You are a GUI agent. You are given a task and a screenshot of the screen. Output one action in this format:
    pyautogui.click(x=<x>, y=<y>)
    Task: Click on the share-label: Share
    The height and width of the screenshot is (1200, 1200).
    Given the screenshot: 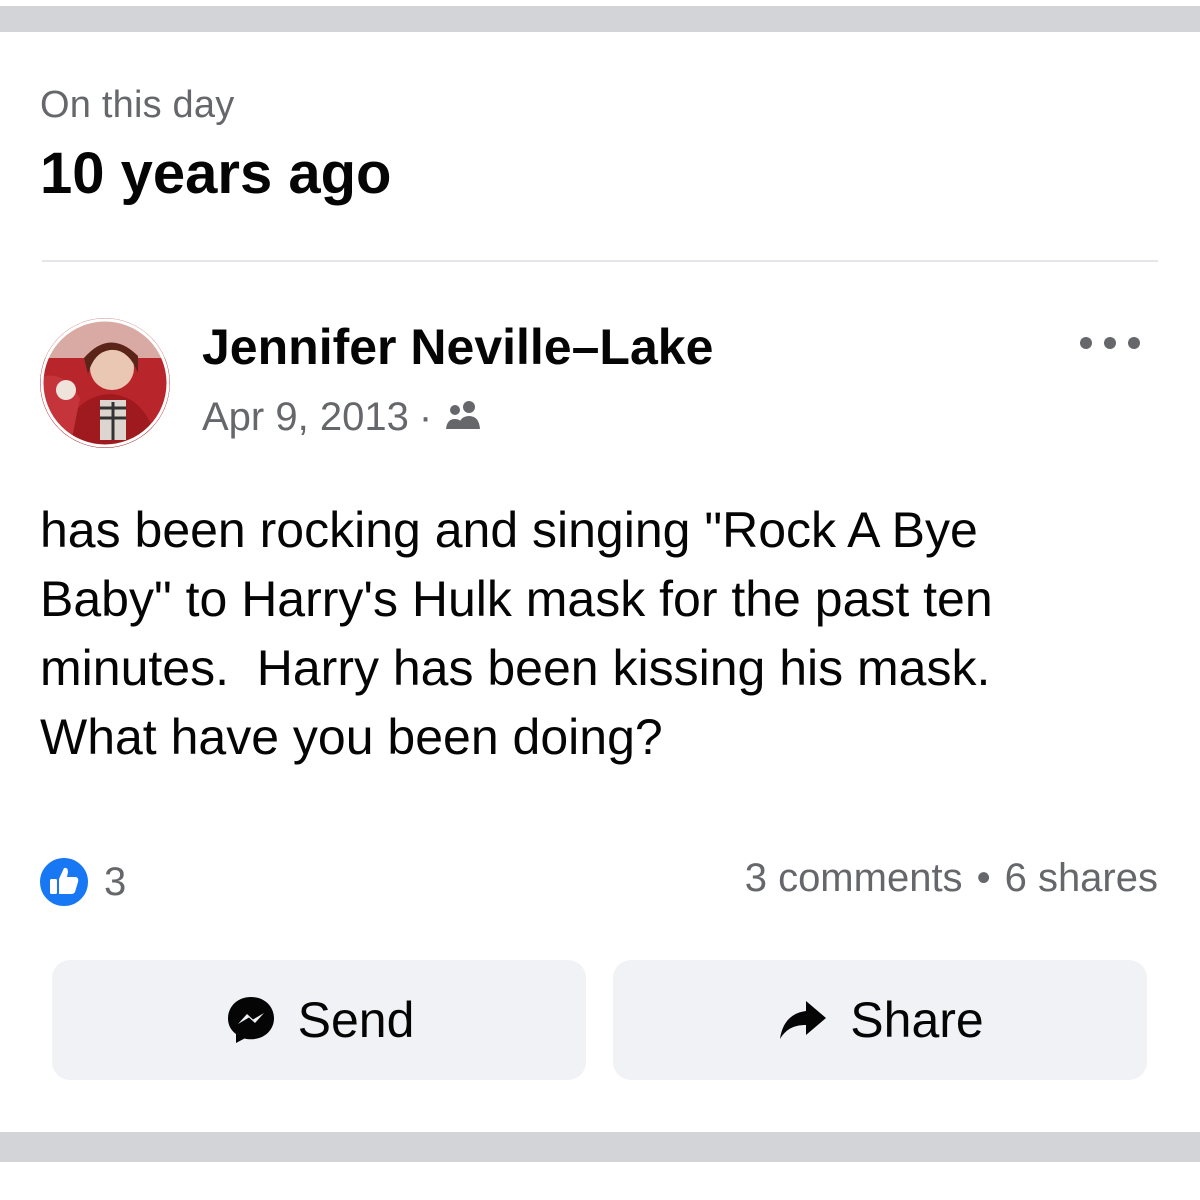 What is the action you would take?
    pyautogui.click(x=917, y=1020)
    